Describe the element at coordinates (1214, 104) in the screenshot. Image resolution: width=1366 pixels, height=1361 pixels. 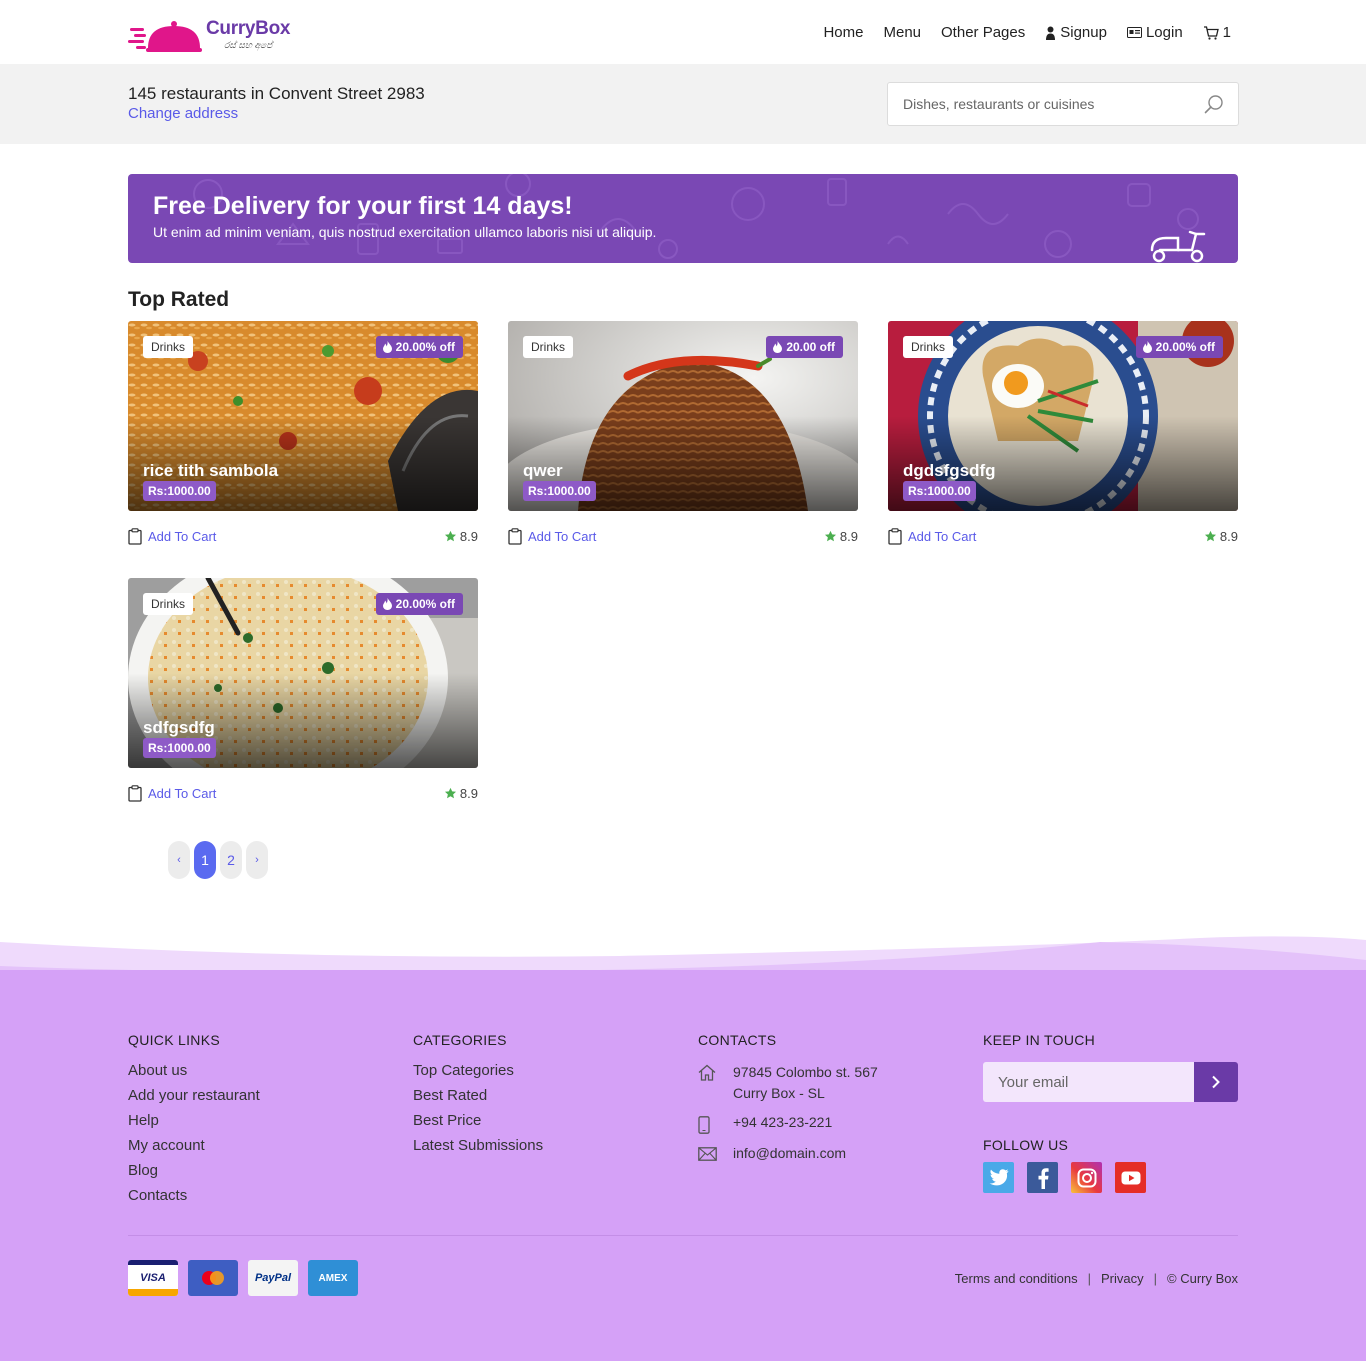
I see `search-icon` at that location.